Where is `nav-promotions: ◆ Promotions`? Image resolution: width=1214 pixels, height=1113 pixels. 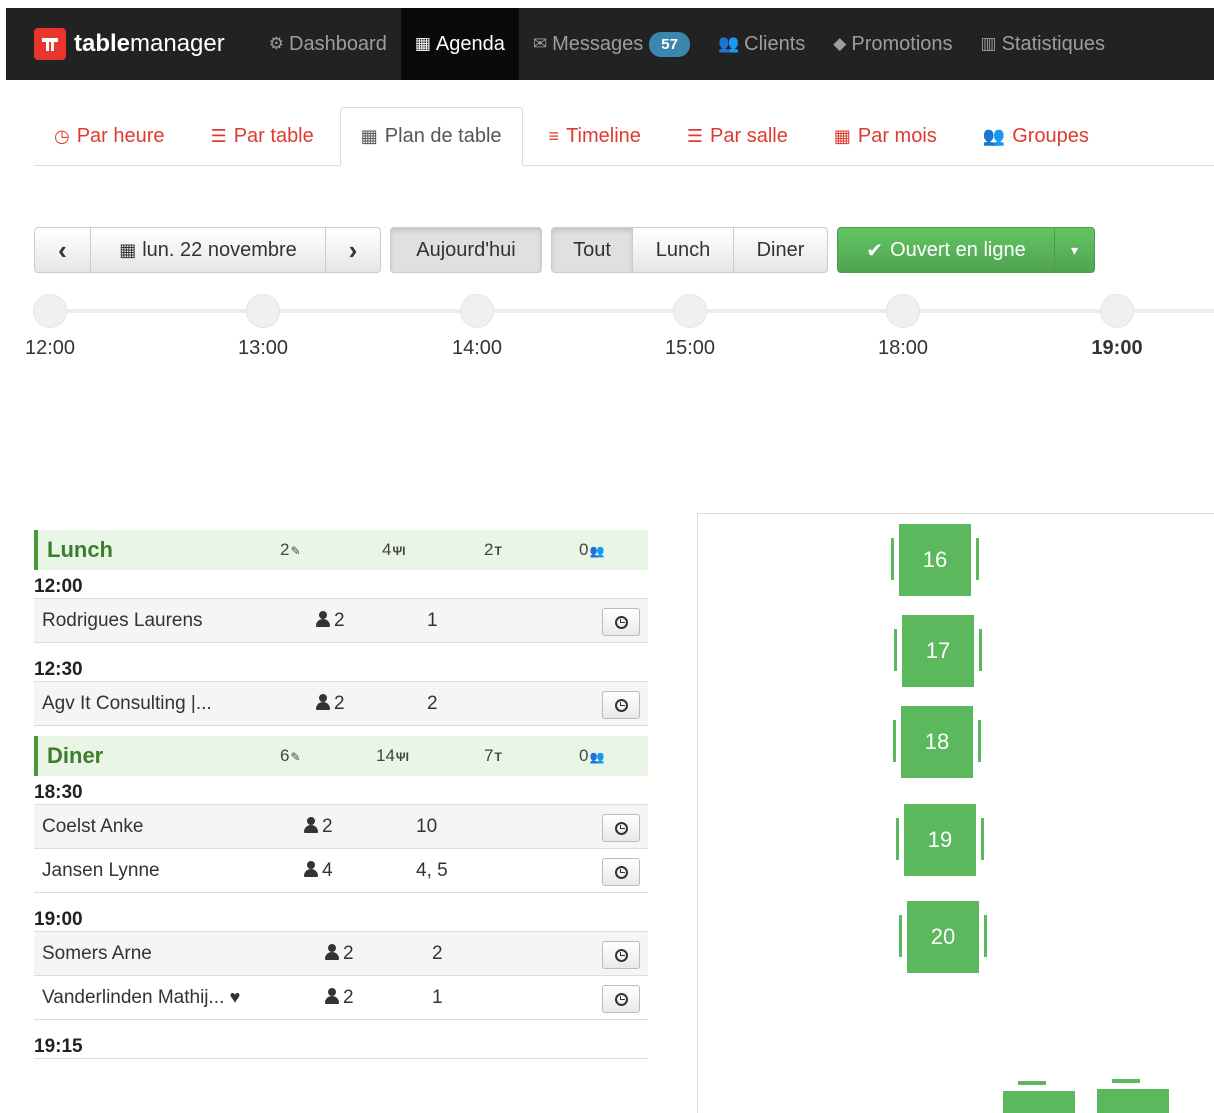
nav-promotions: ◆ Promotions is located at coordinates (892, 44).